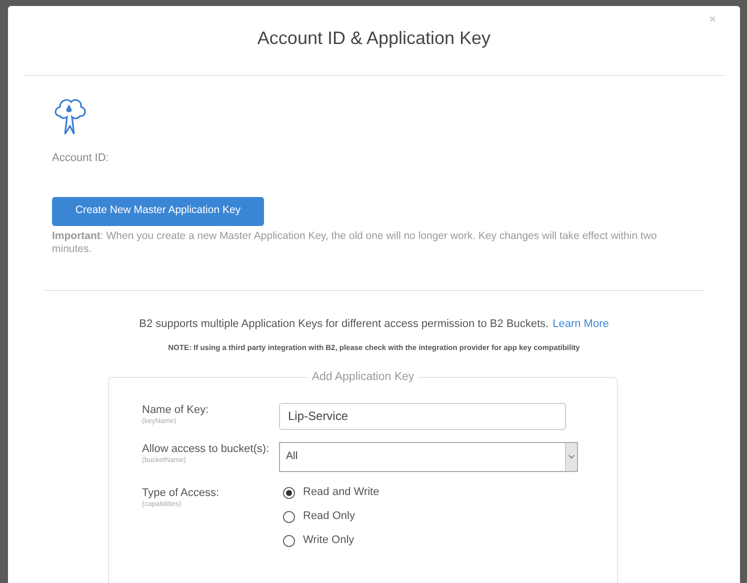  Describe the element at coordinates (81, 158) in the screenshot. I see `account-id-label: Account ID:` at that location.